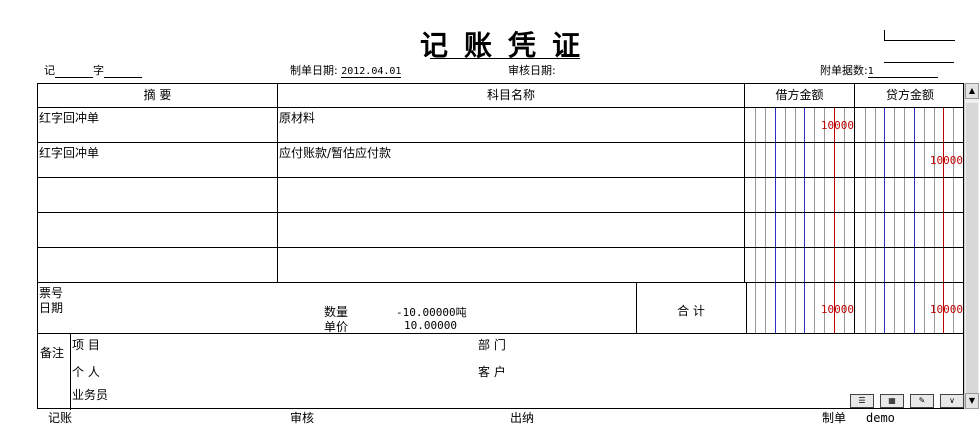 The width and height of the screenshot is (979, 426). What do you see at coordinates (691, 311) in the screenshot?
I see `total-label: 合 计` at bounding box center [691, 311].